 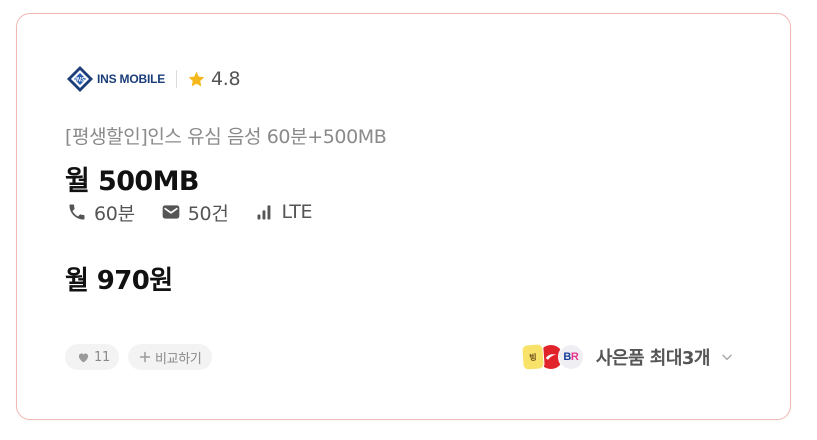 What do you see at coordinates (132, 181) in the screenshot?
I see `data-amount: 월 500MB` at bounding box center [132, 181].